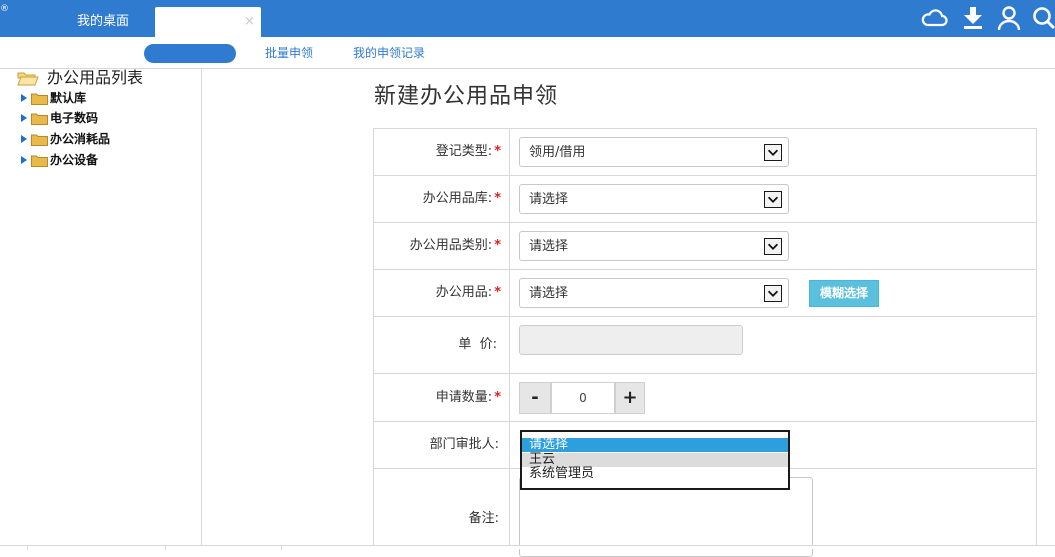  What do you see at coordinates (201, 21) in the screenshot?
I see `tab-label: 办公用品申领` at bounding box center [201, 21].